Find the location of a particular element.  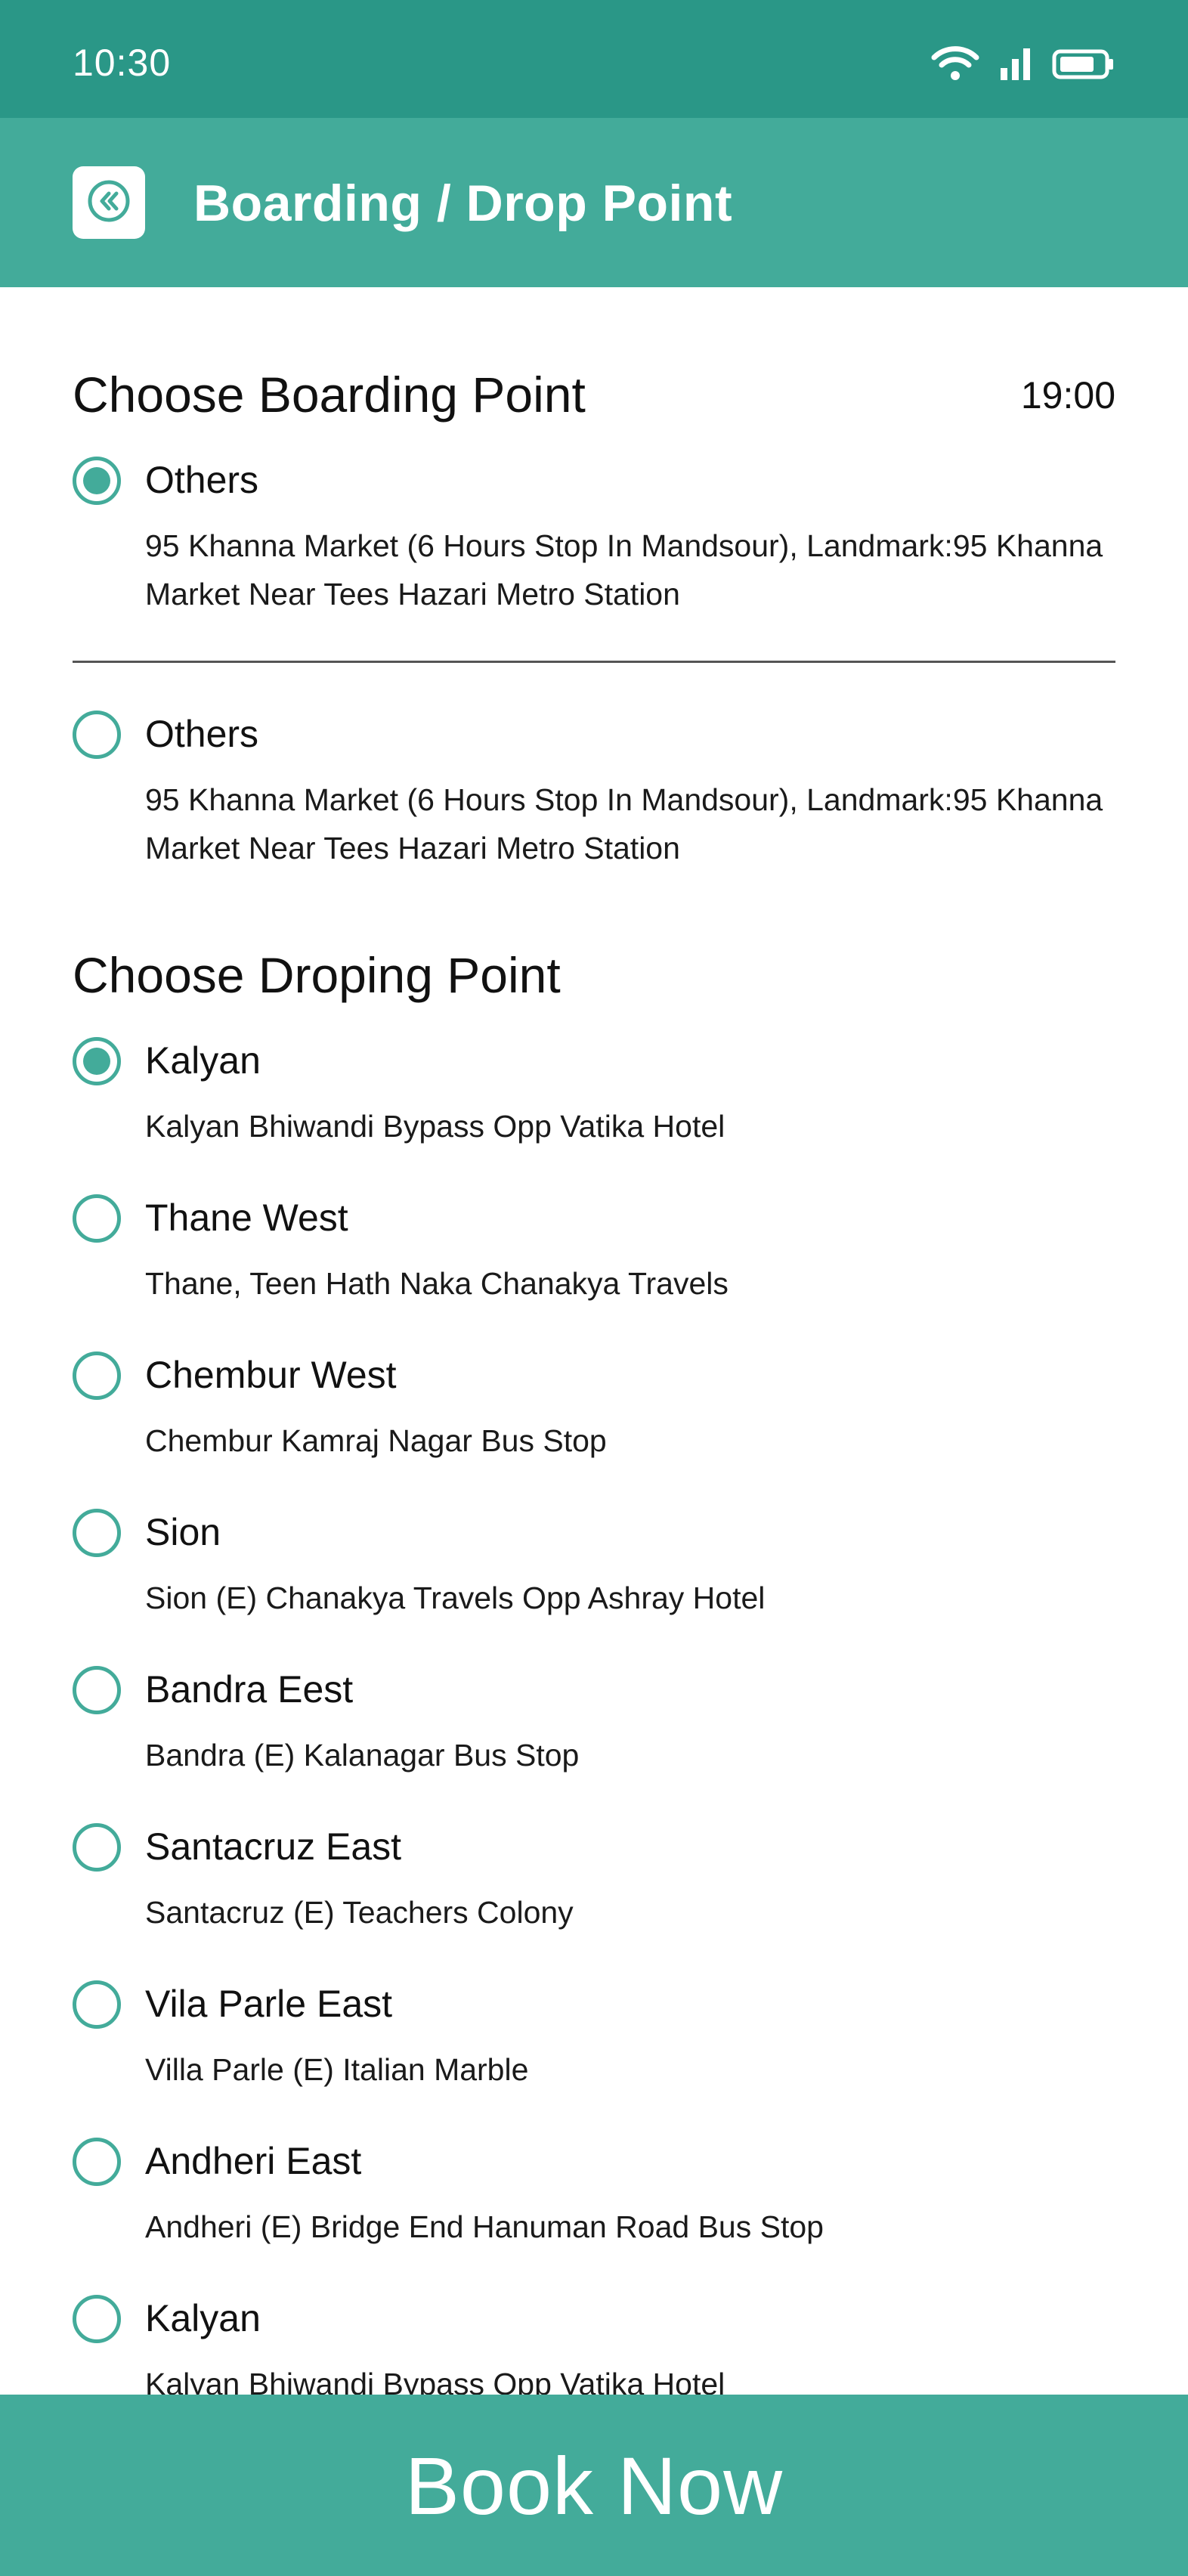

signal-icon is located at coordinates (1015, 65).